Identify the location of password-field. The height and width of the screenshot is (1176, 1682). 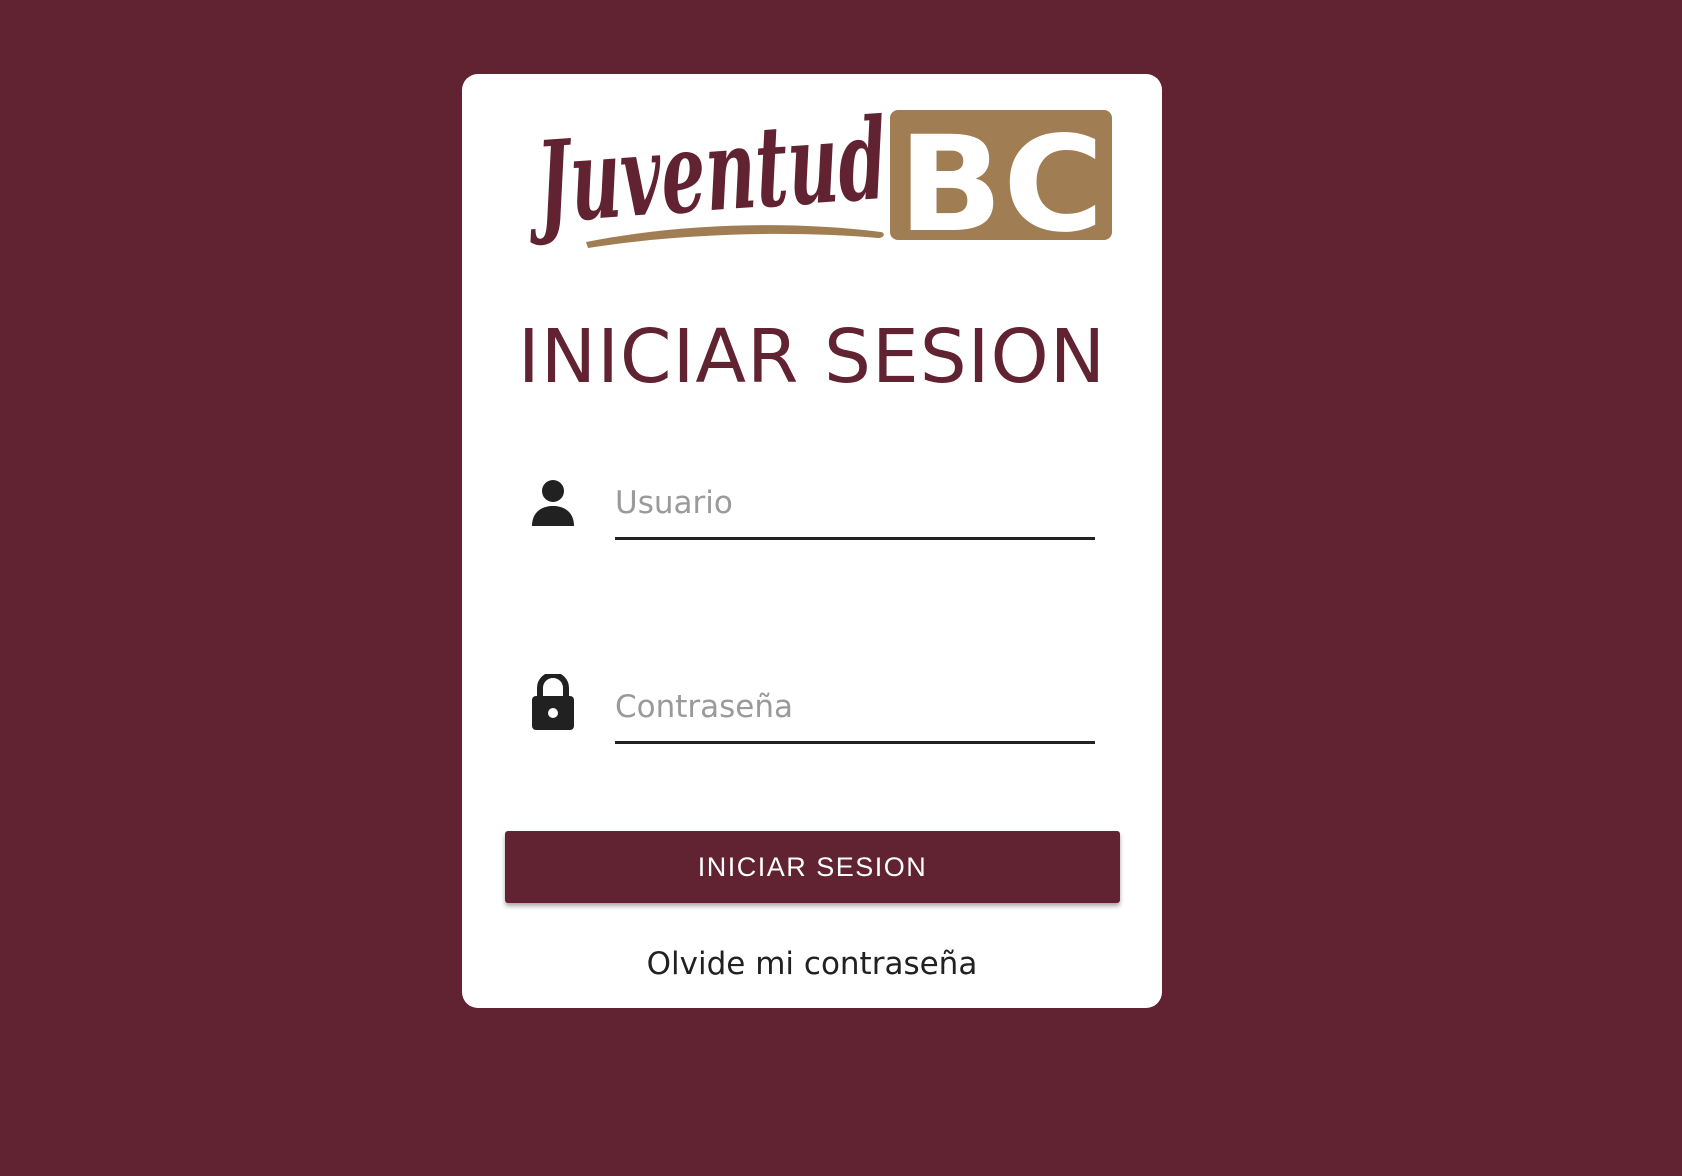
(812, 712).